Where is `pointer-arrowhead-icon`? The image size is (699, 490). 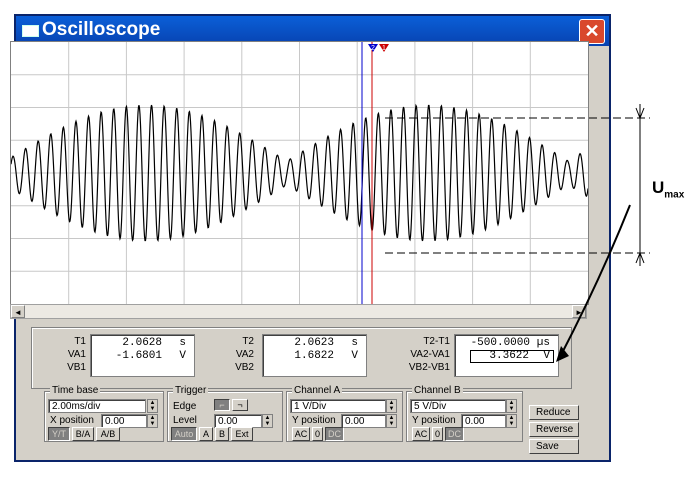
pointer-arrowhead-icon is located at coordinates (562, 354).